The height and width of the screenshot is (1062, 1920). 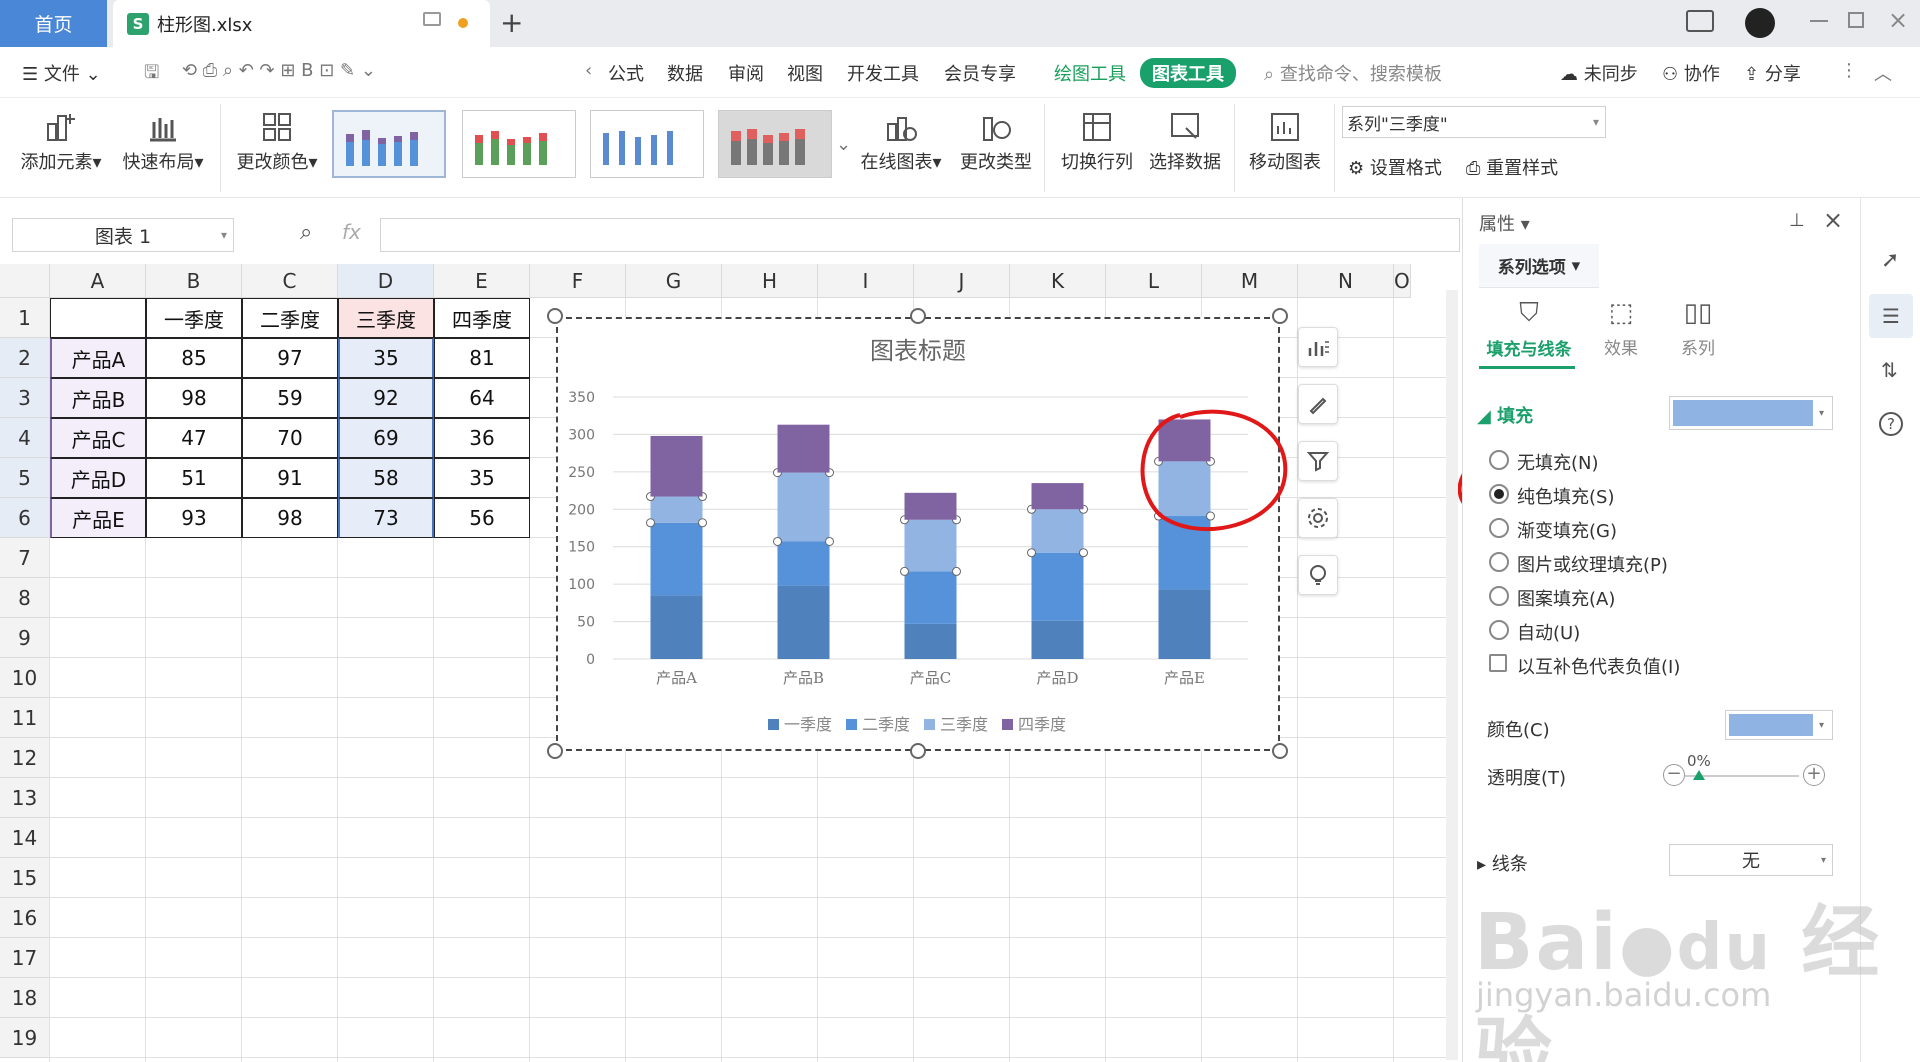 What do you see at coordinates (674, 281) in the screenshot?
I see `column-header: G` at bounding box center [674, 281].